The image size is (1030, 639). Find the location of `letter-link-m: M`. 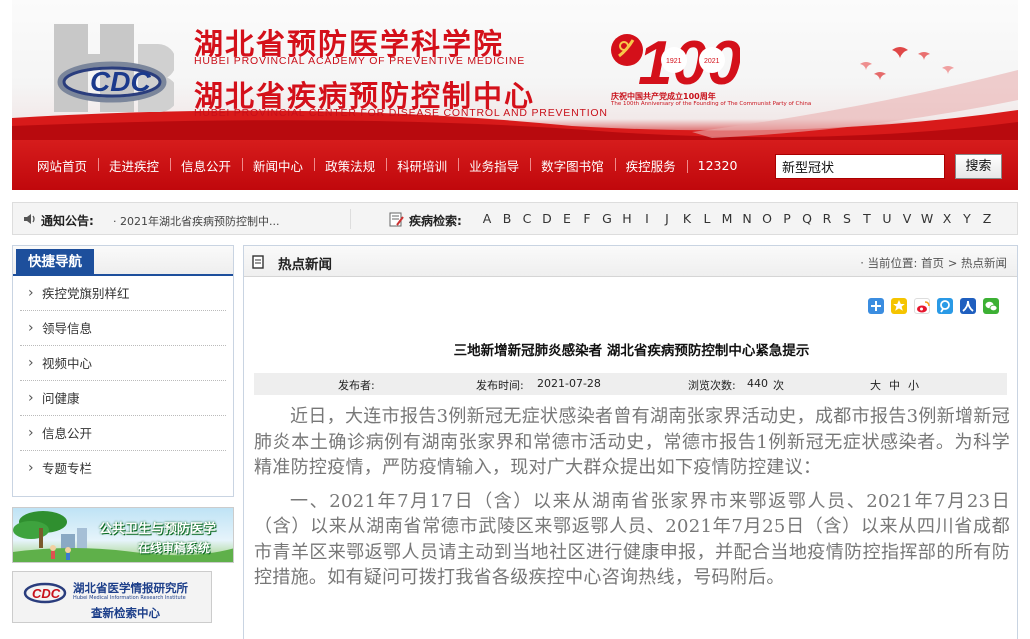

letter-link-m: M is located at coordinates (727, 218).